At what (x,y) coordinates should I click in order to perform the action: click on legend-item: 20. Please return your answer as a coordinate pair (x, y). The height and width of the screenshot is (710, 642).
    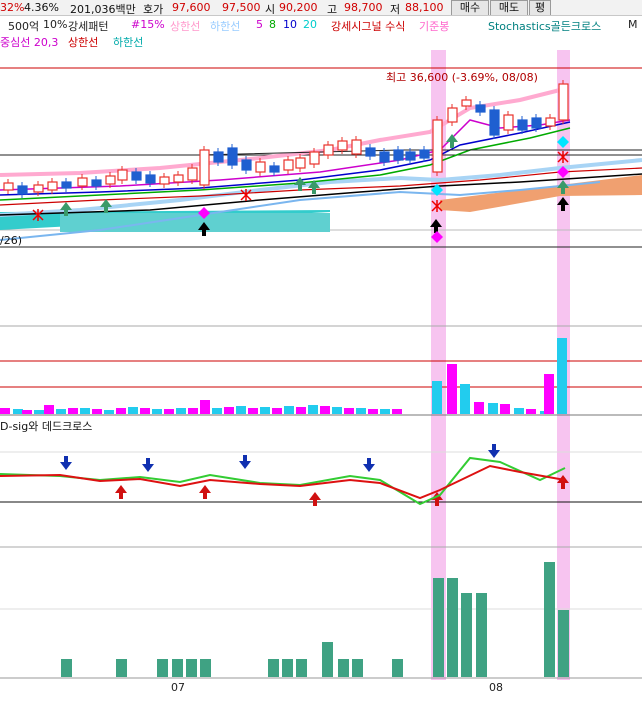
    Looking at the image, I should click on (310, 24).